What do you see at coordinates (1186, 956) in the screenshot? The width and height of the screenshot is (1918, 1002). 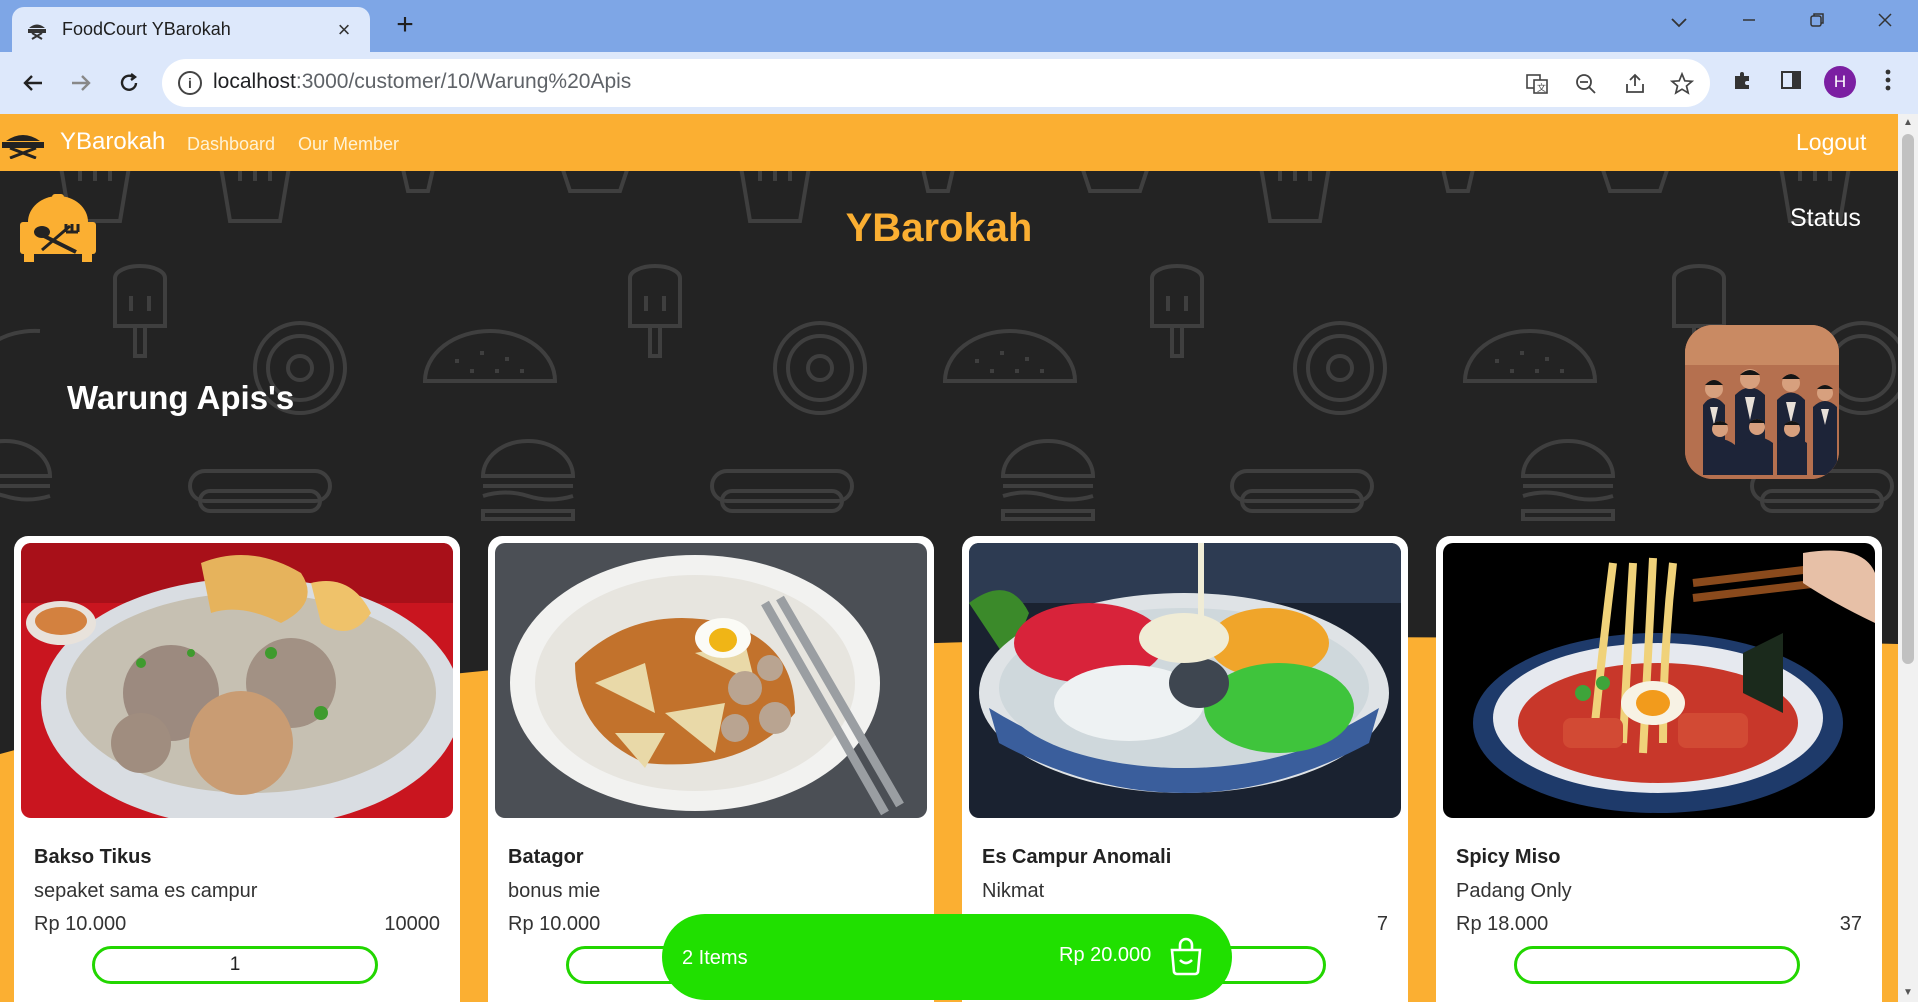 I see `shopping-bag-icon` at bounding box center [1186, 956].